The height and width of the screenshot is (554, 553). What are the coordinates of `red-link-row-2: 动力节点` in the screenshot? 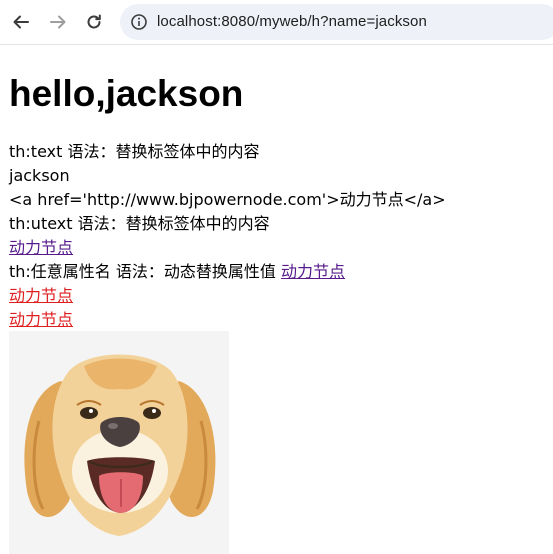 It's located at (41, 320).